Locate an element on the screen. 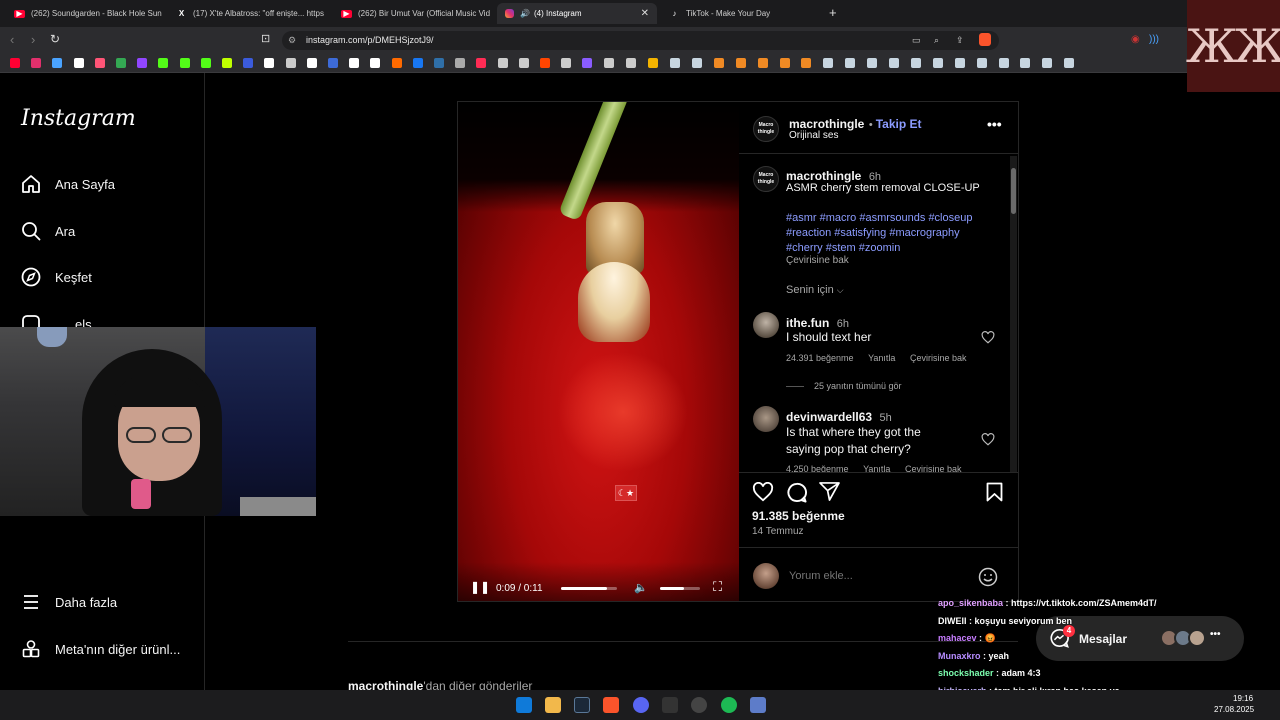 The height and width of the screenshot is (720, 1280). instagram-logo: Instagram is located at coordinates (78, 118).